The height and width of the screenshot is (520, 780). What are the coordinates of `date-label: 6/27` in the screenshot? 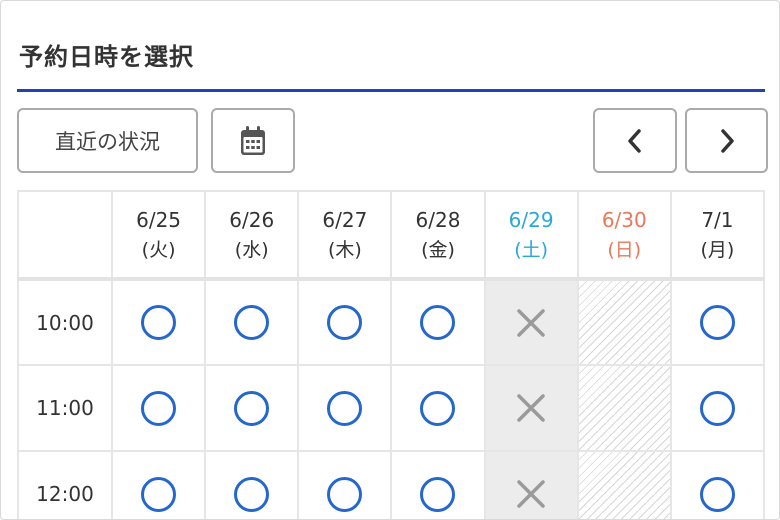 It's located at (345, 219).